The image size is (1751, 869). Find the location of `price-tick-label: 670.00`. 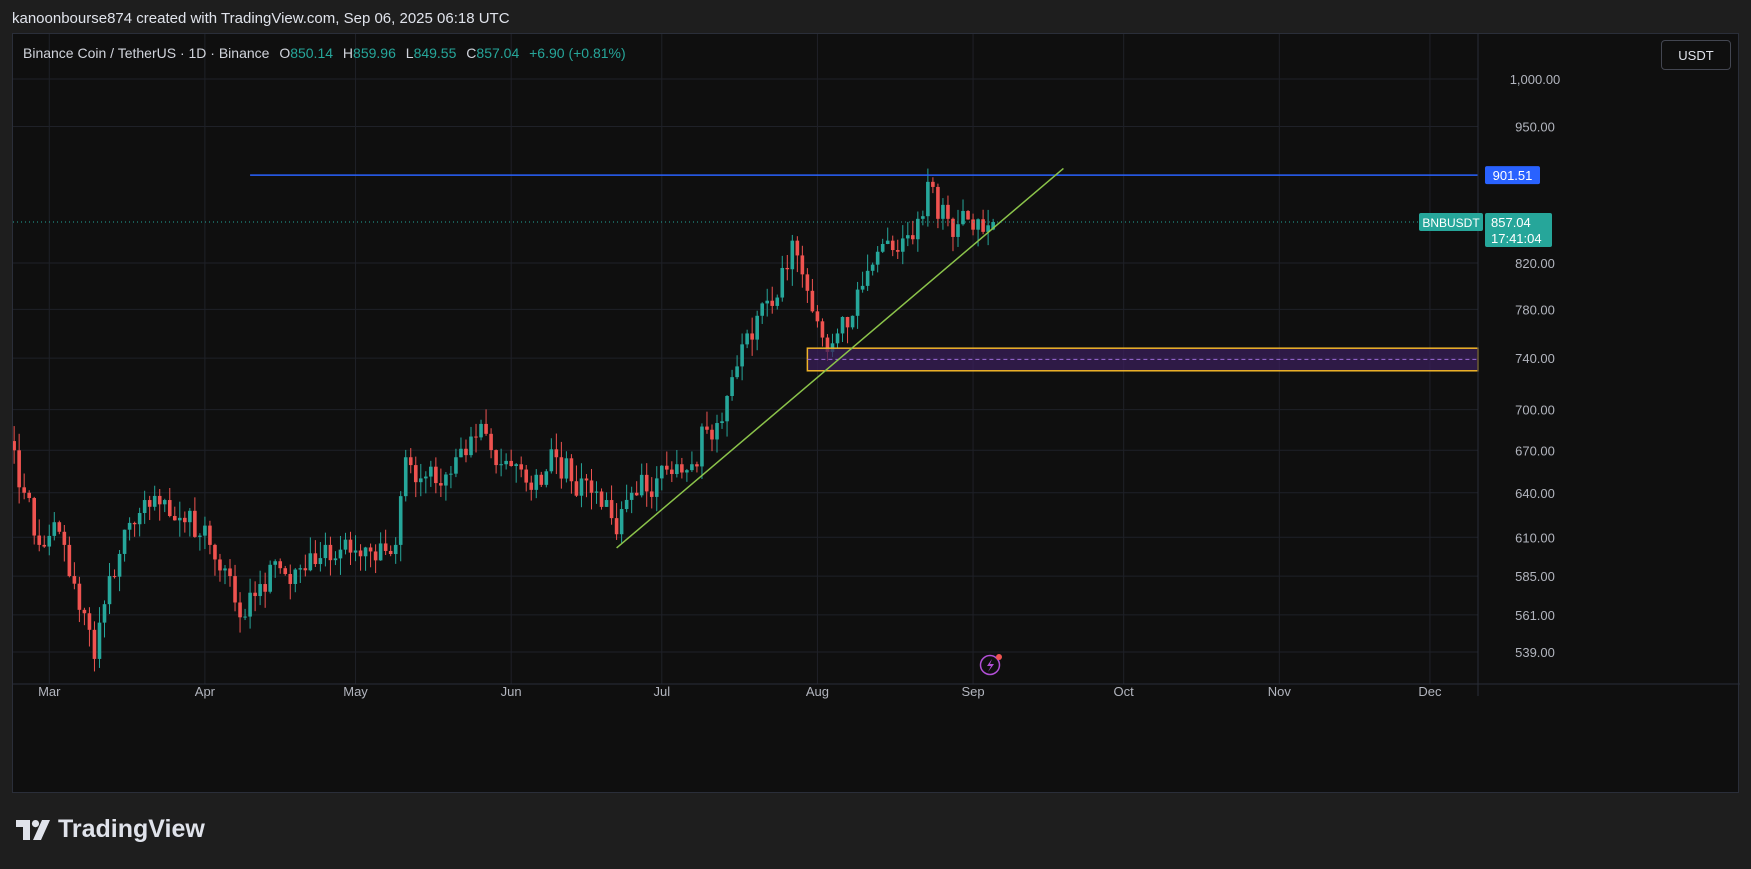

price-tick-label: 670.00 is located at coordinates (1535, 450).